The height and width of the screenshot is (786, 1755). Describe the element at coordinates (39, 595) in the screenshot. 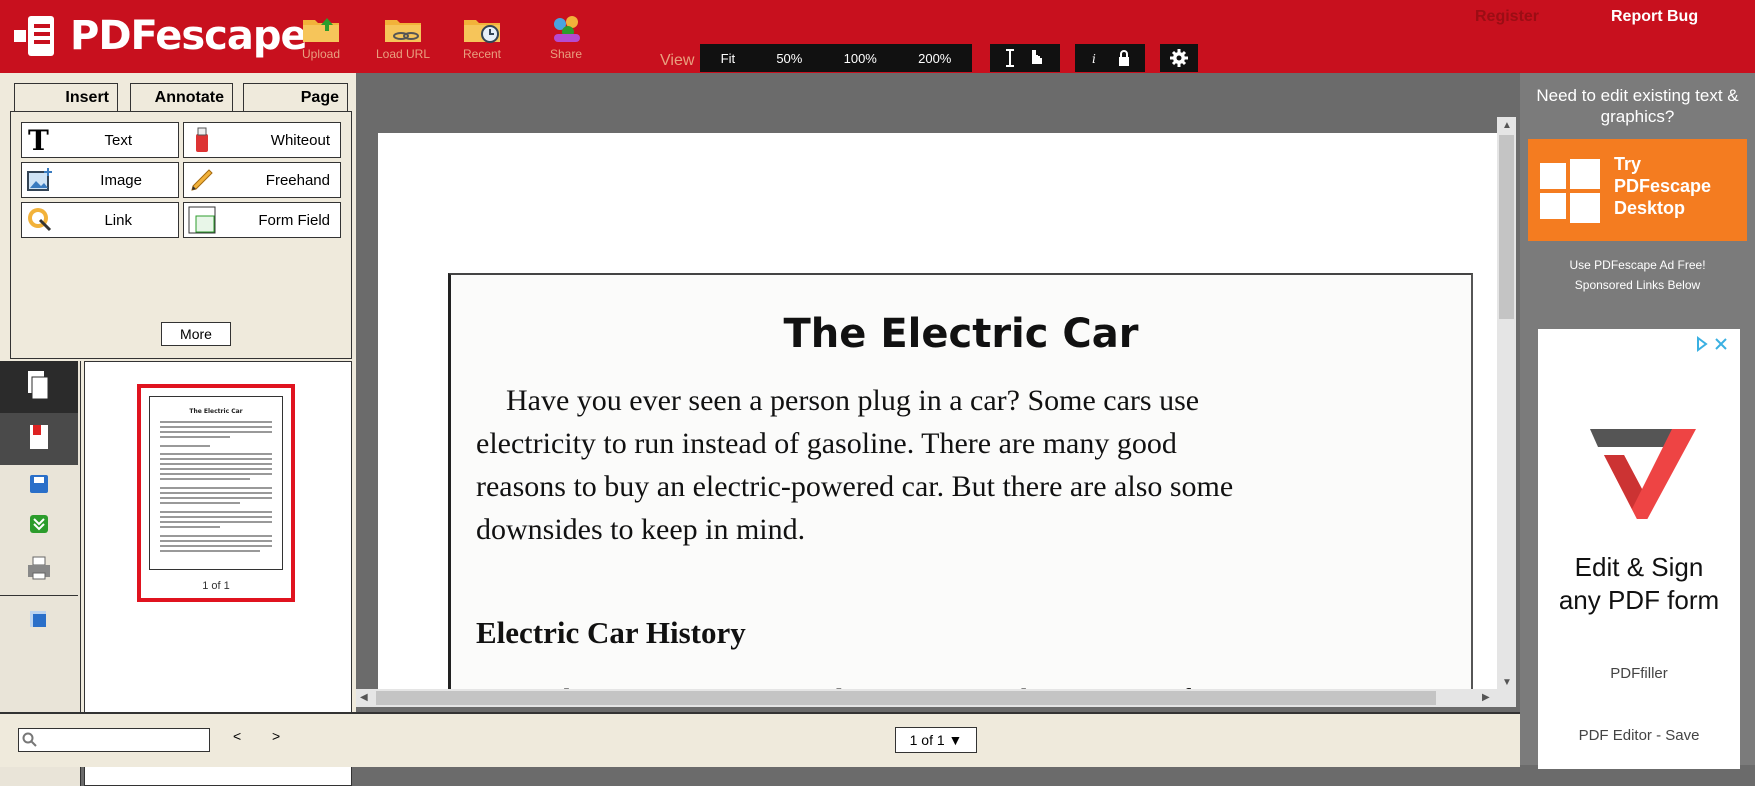

I see `divider` at that location.